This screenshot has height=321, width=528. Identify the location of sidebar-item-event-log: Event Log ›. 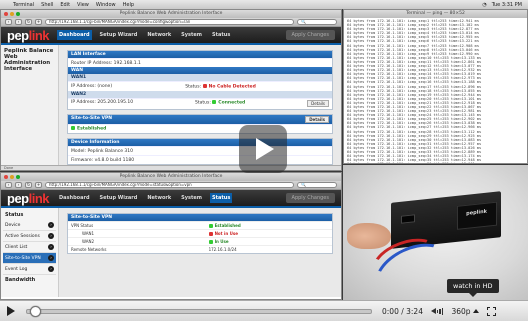
(29, 269).